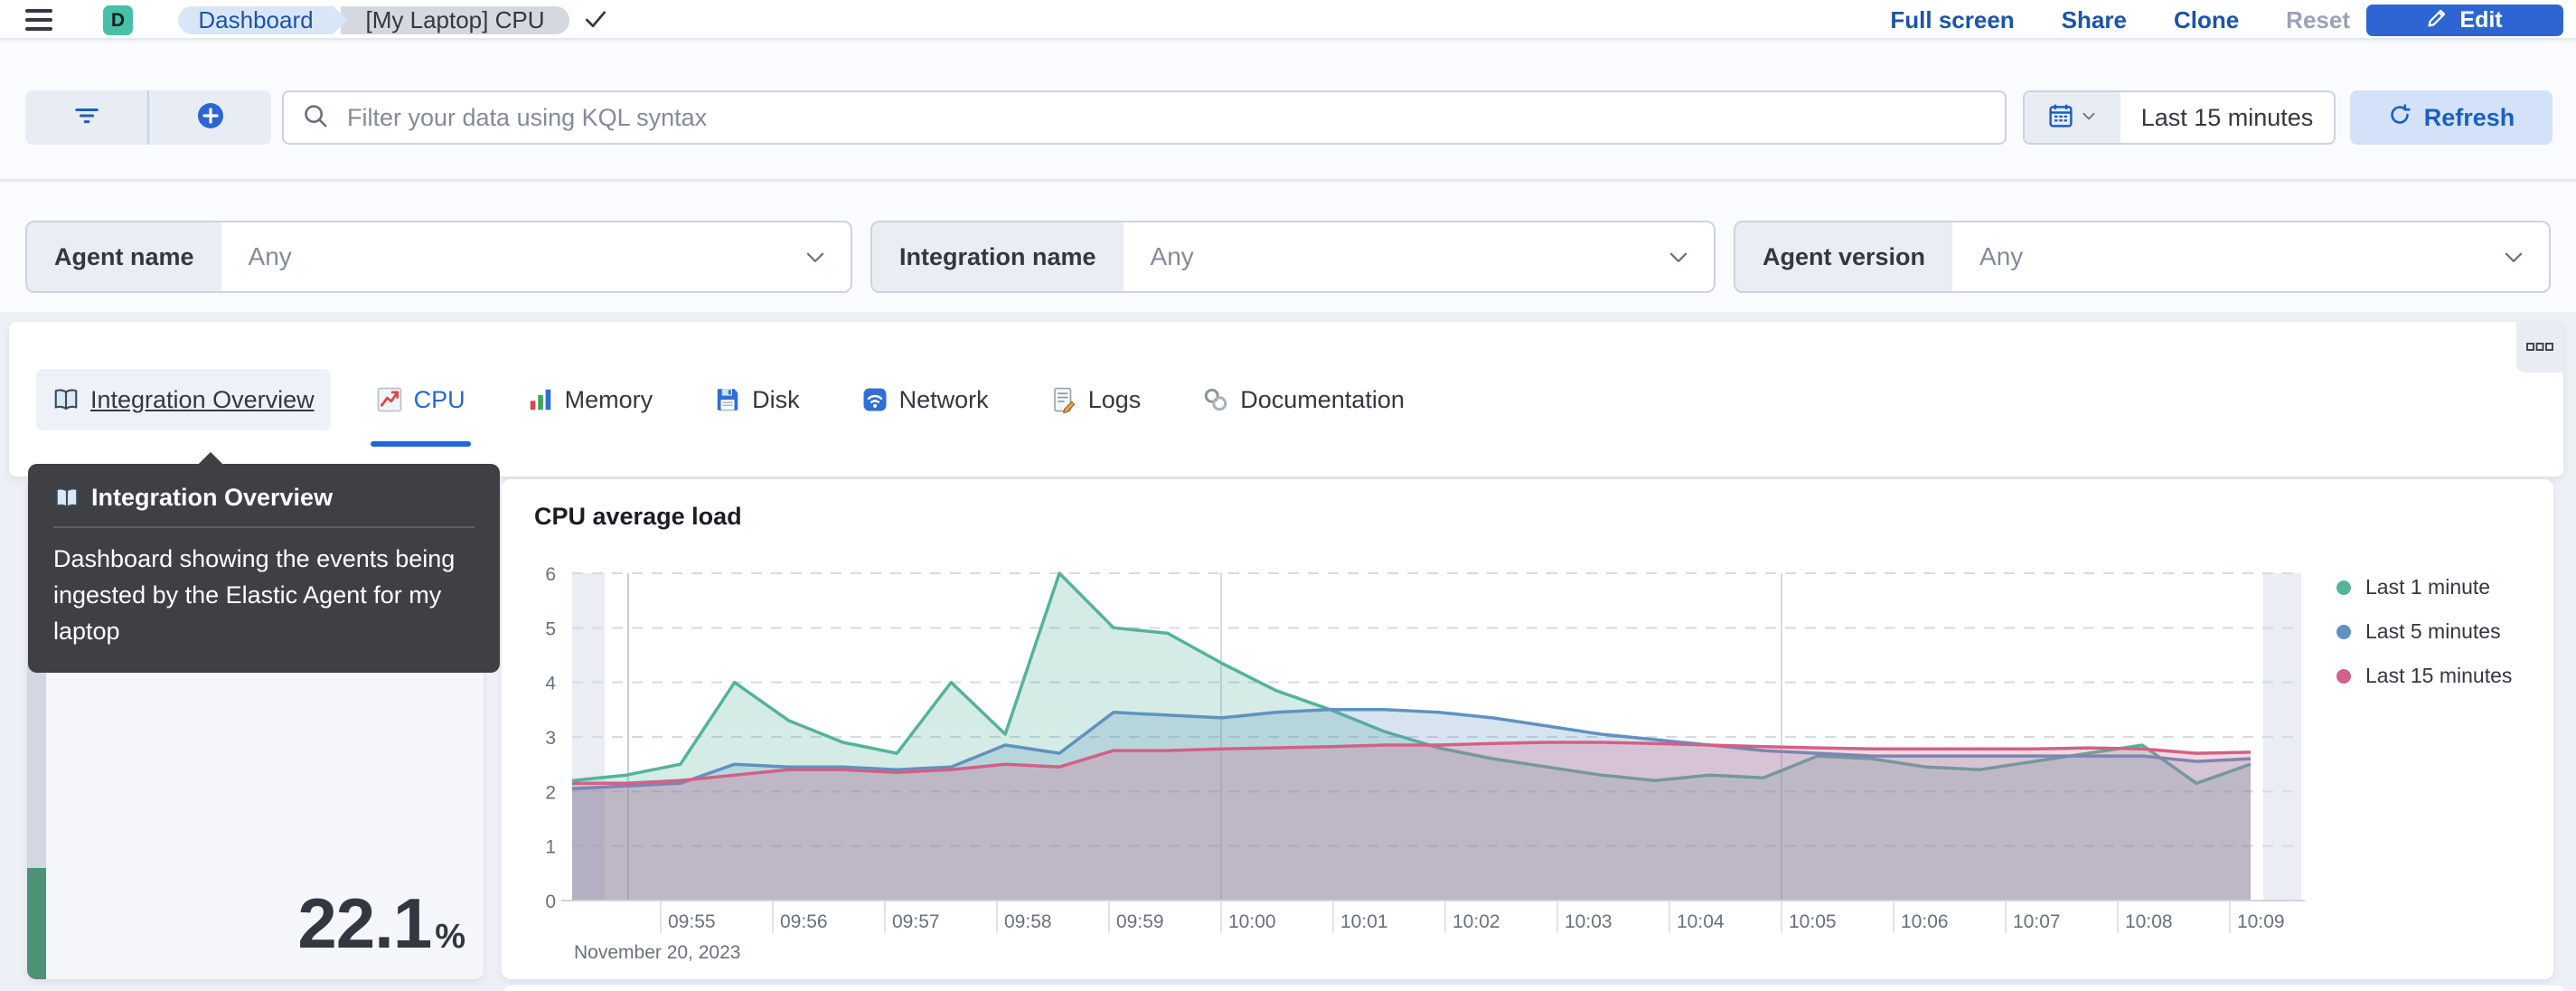 The image size is (2576, 991). I want to click on dashboard-link-memory: Memory, so click(590, 399).